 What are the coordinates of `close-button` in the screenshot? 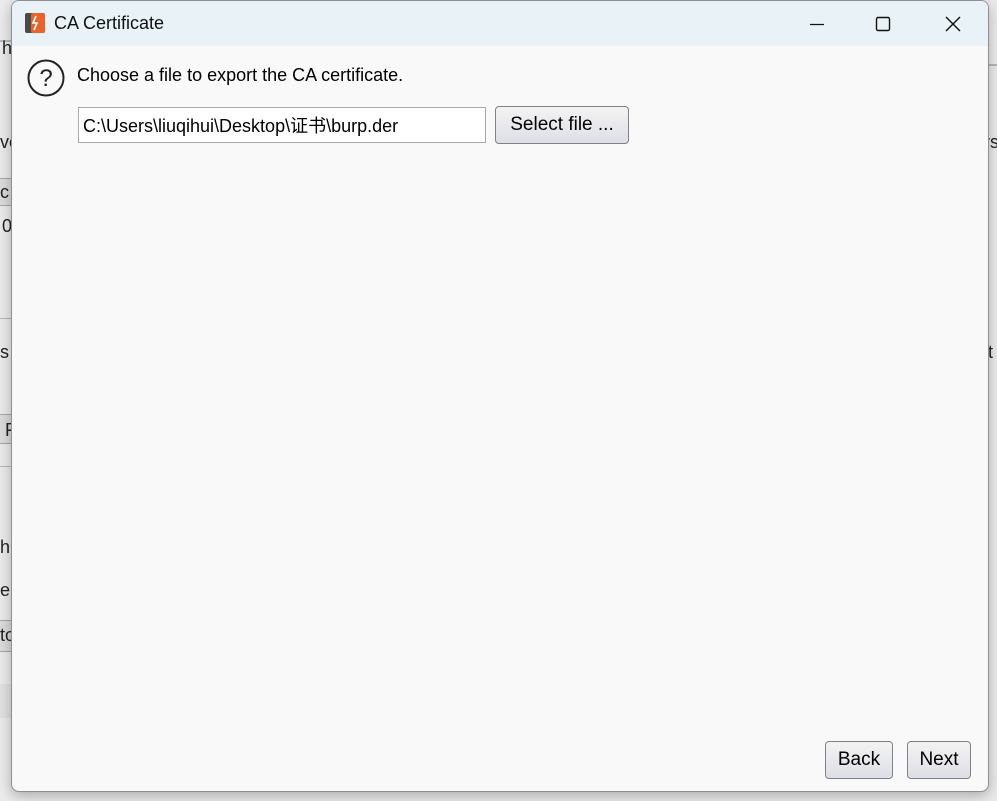 It's located at (953, 23).